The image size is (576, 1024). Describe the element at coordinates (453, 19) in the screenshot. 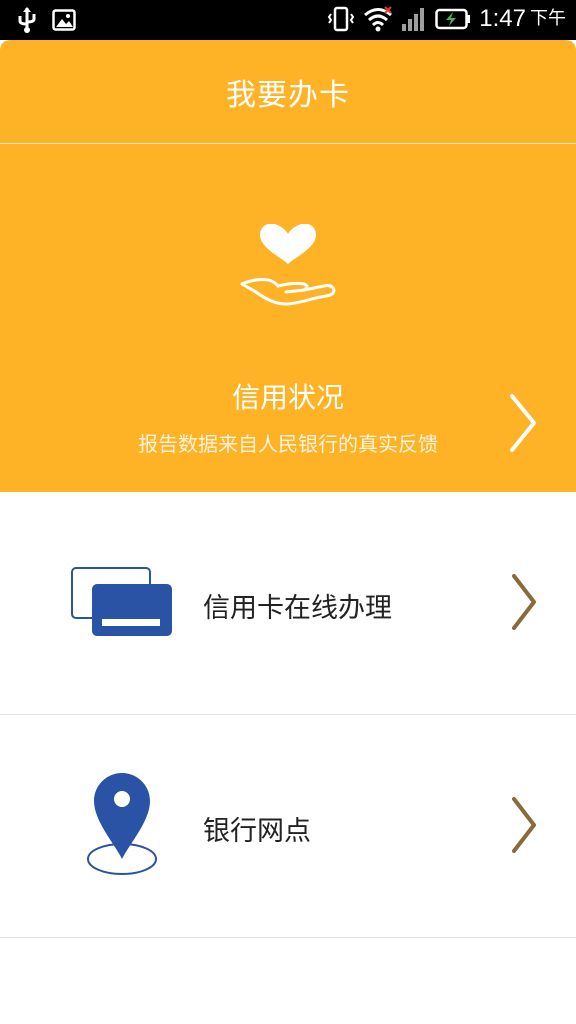

I see `battery-charging-icon` at that location.